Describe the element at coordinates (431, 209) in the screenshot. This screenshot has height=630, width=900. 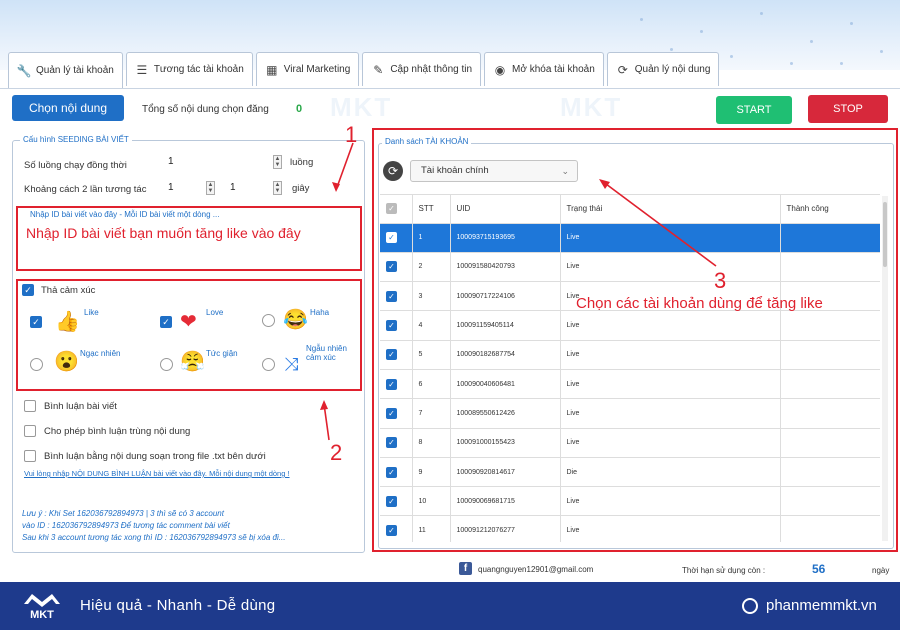
I see `column-stt: STT` at that location.